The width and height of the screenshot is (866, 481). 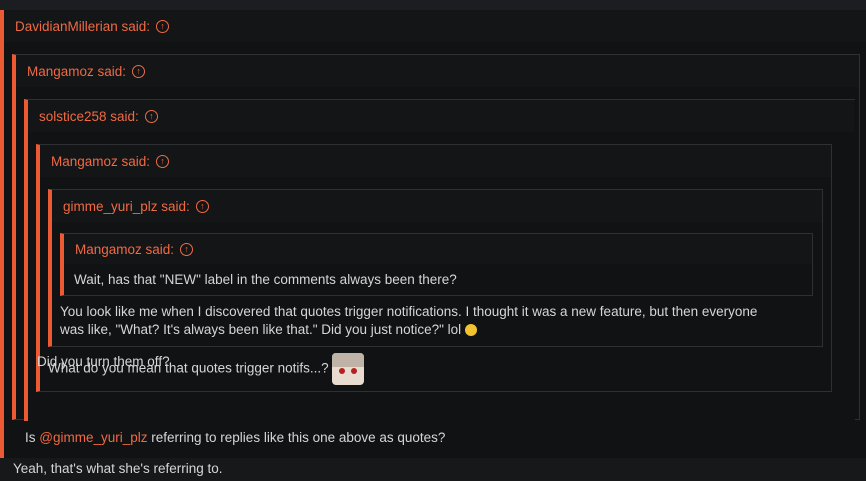 I want to click on author-said: DavidianMillerian said:, so click(x=82, y=26).